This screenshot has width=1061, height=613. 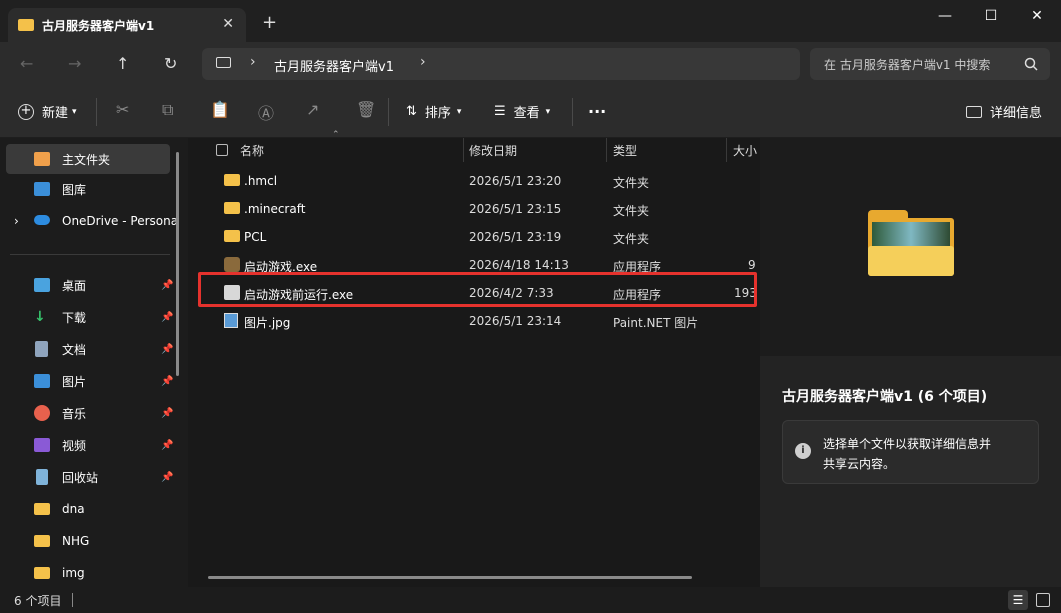 I want to click on select-all-checkbox, so click(x=222, y=150).